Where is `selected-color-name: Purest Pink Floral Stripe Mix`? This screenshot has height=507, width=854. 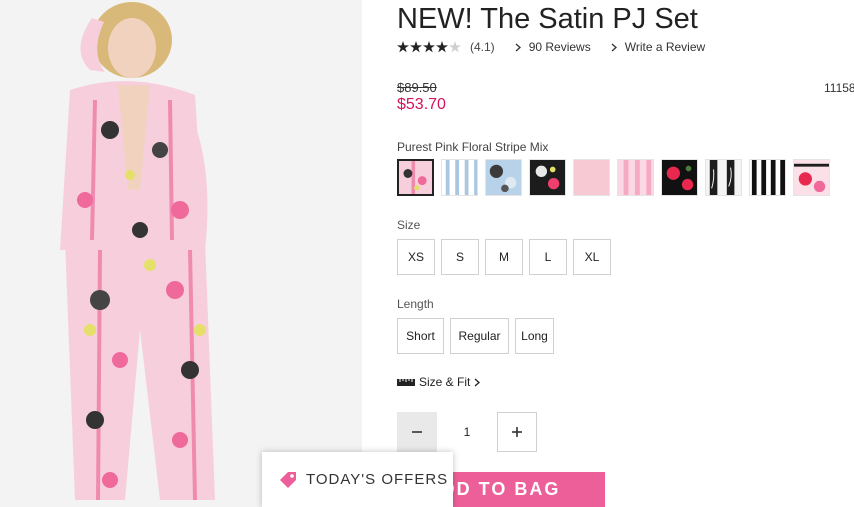 selected-color-name: Purest Pink Floral Stripe Mix is located at coordinates (473, 147).